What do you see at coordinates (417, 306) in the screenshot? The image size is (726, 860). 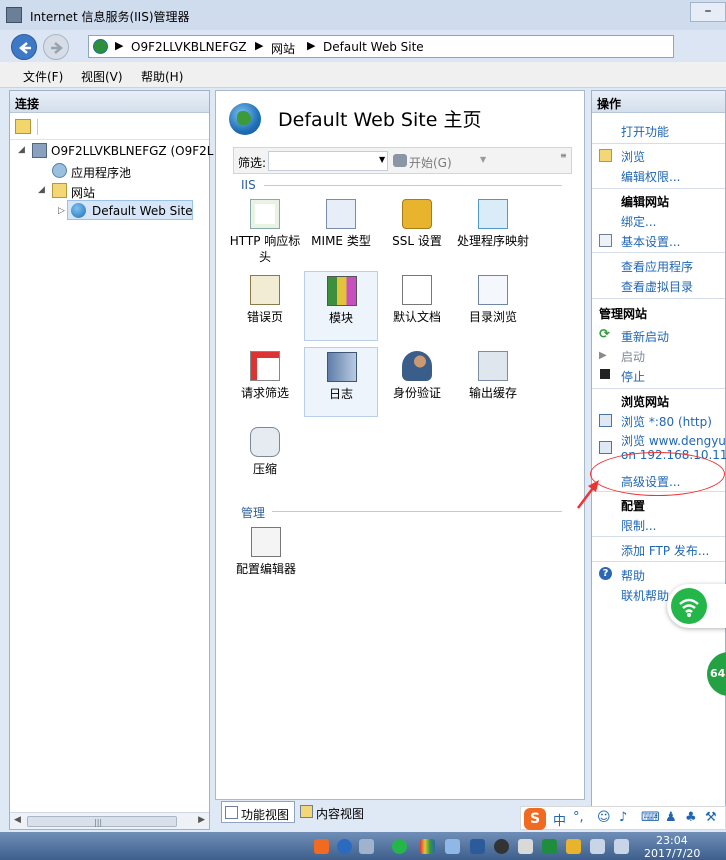 I see `feature-default-document: 默认文档` at bounding box center [417, 306].